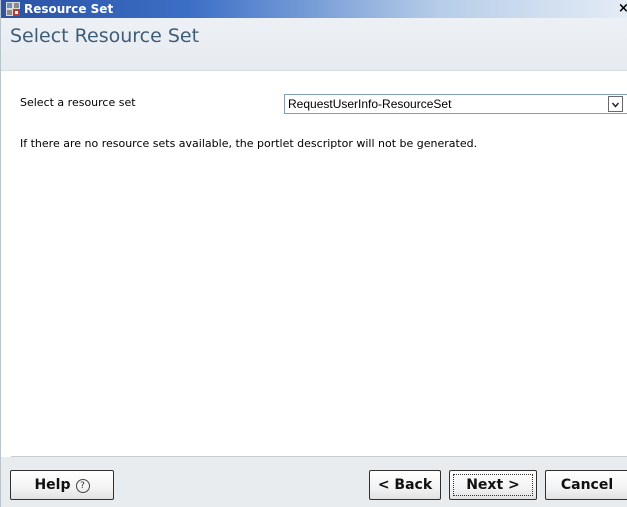 Image resolution: width=627 pixels, height=507 pixels. I want to click on back-button: < Back, so click(405, 485).